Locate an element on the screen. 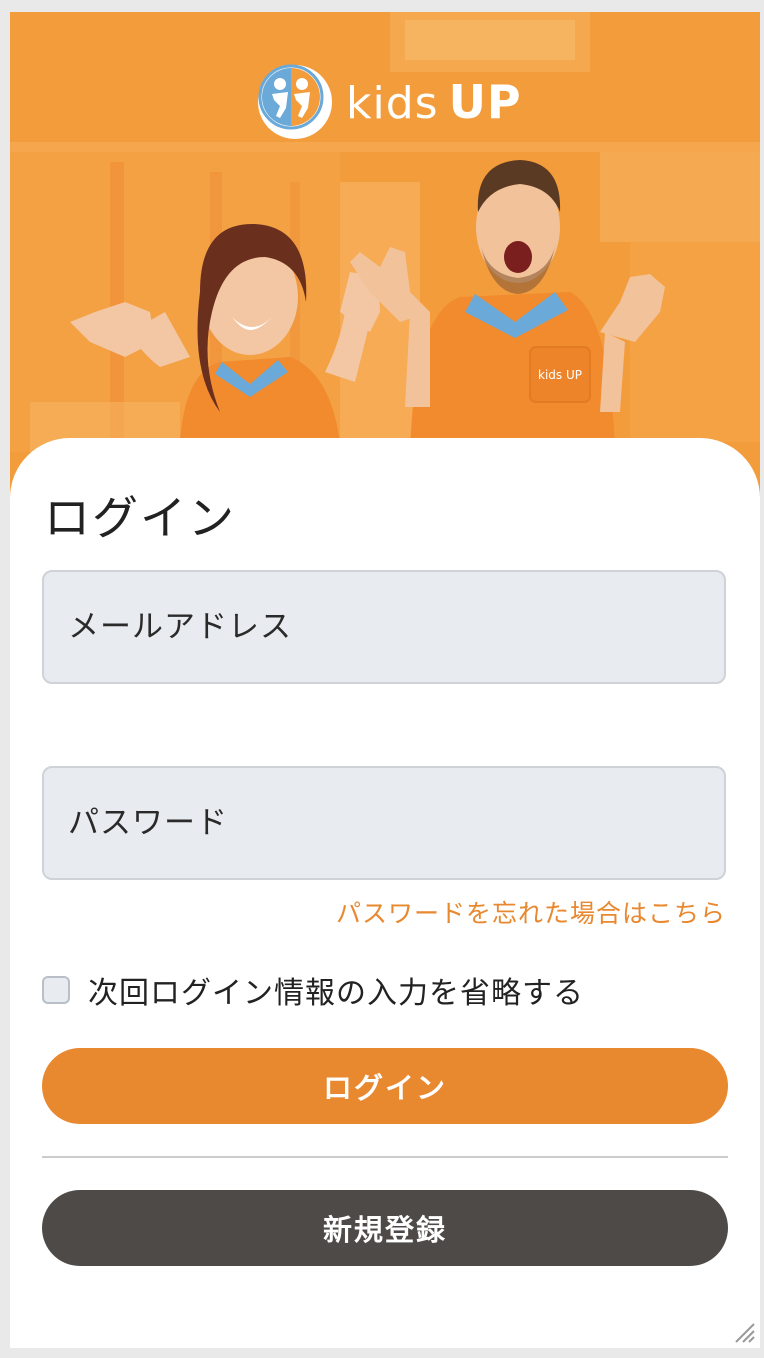 This screenshot has width=764, height=1358. remember-login-checkbox is located at coordinates (56, 990).